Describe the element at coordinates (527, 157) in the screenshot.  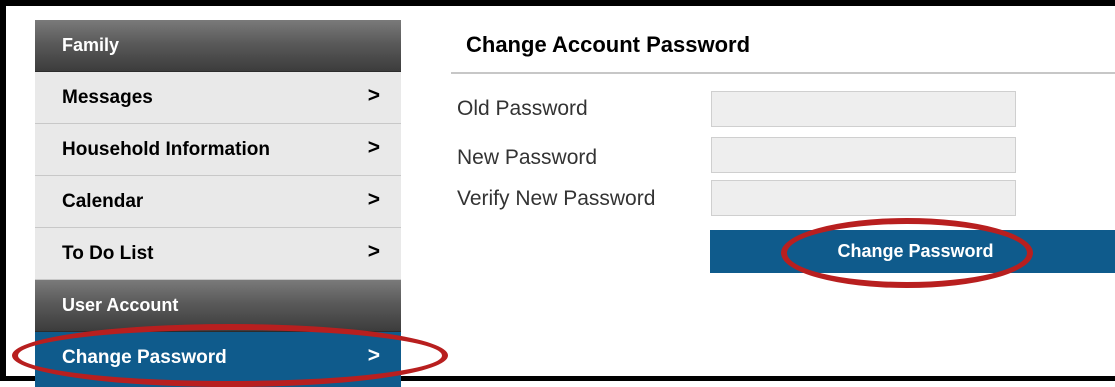
I see `new-password-label: New Password` at that location.